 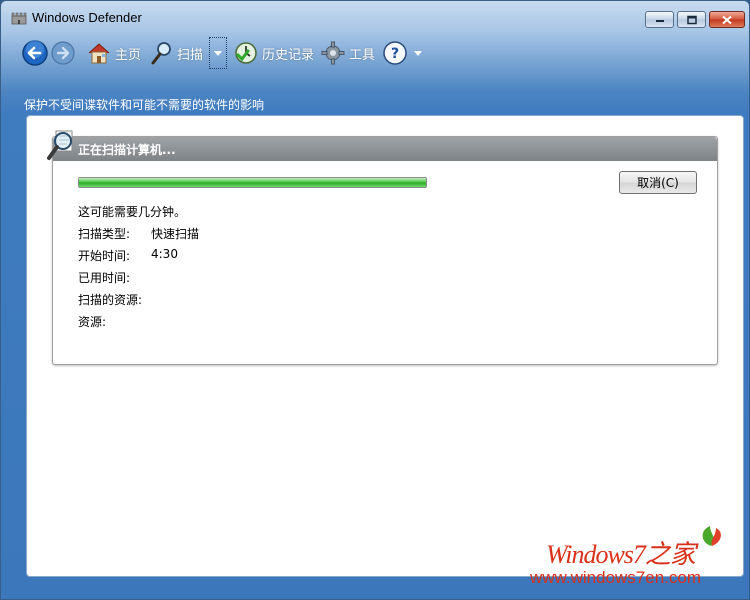 What do you see at coordinates (104, 256) in the screenshot?
I see `start-time-label: 开始时间:` at bounding box center [104, 256].